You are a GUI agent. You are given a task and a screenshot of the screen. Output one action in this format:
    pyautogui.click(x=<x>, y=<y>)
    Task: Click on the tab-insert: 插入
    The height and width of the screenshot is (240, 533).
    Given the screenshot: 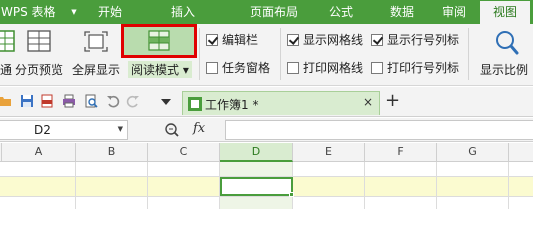 What is the action you would take?
    pyautogui.click(x=183, y=12)
    